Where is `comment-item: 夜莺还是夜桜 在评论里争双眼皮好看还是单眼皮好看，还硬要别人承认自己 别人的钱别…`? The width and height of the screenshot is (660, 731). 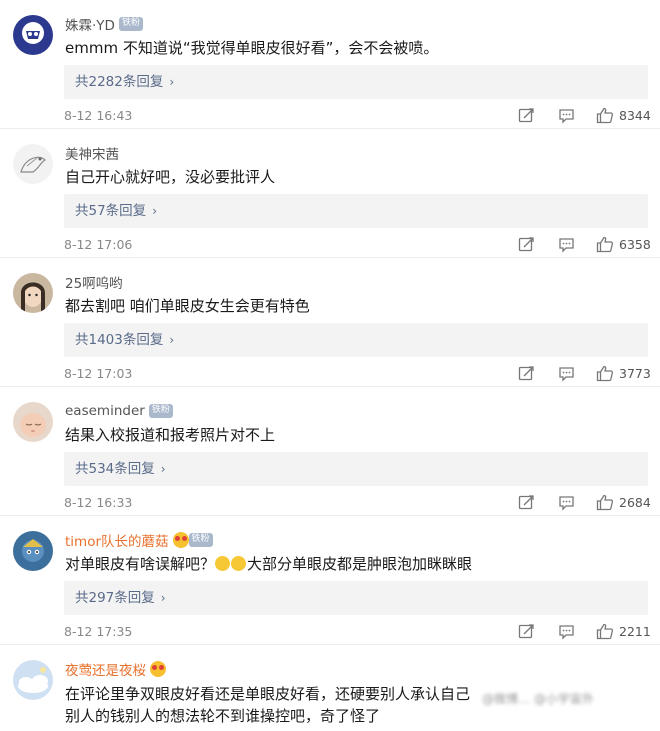 comment-item: 夜莺还是夜桜 在评论里争双眼皮好看还是单眼皮好看，还硬要别人承认自己 别人的钱别… is located at coordinates (330, 685).